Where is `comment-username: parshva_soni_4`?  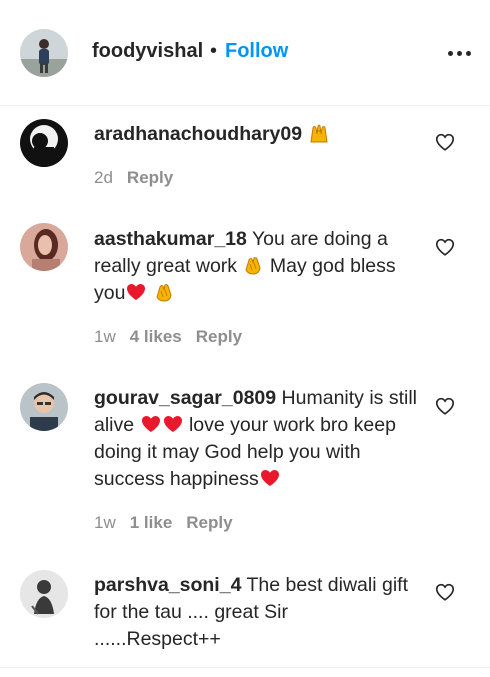 comment-username: parshva_soni_4 is located at coordinates (167, 585).